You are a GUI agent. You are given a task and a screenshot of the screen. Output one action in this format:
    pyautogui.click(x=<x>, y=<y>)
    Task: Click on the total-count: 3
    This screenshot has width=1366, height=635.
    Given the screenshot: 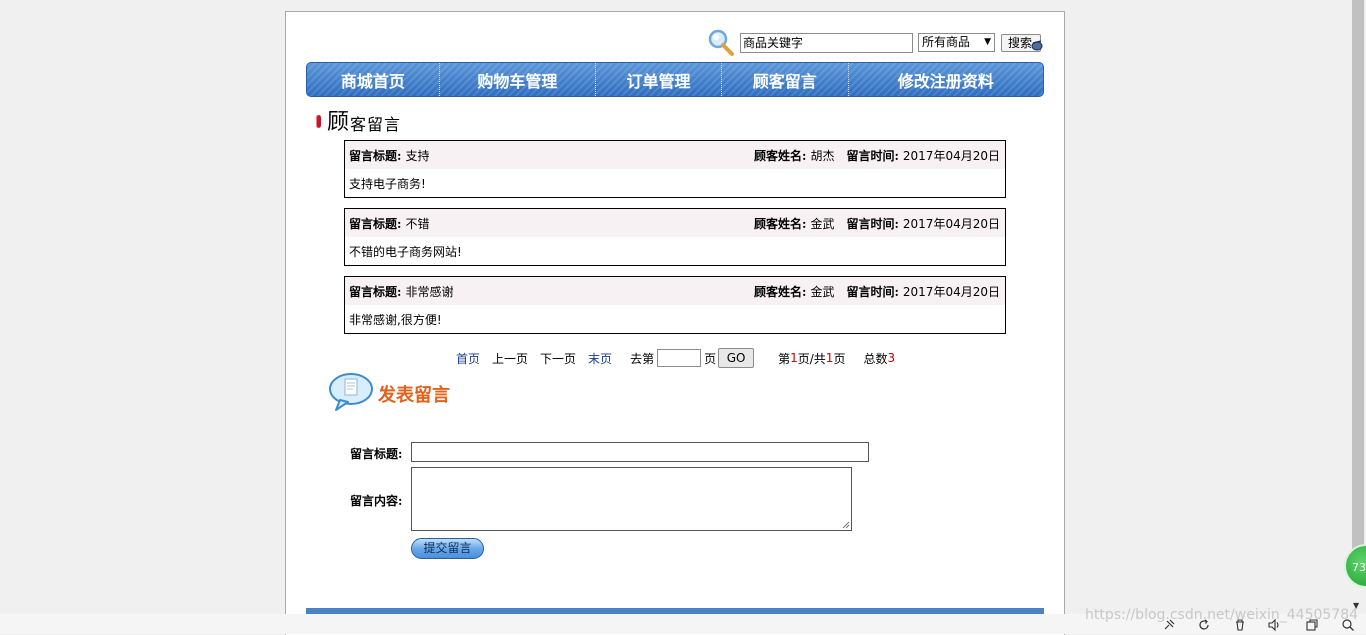 What is the action you would take?
    pyautogui.click(x=891, y=358)
    